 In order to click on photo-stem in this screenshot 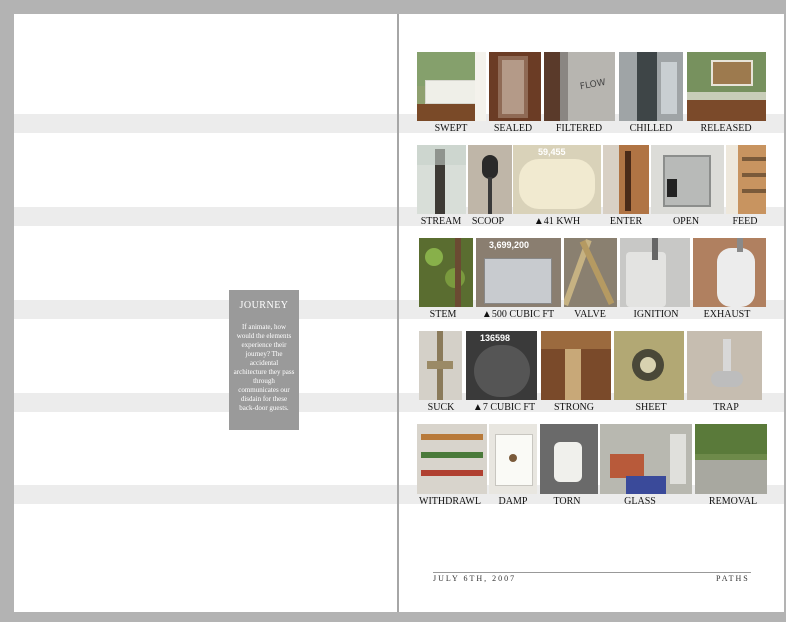, I will do `click(446, 272)`.